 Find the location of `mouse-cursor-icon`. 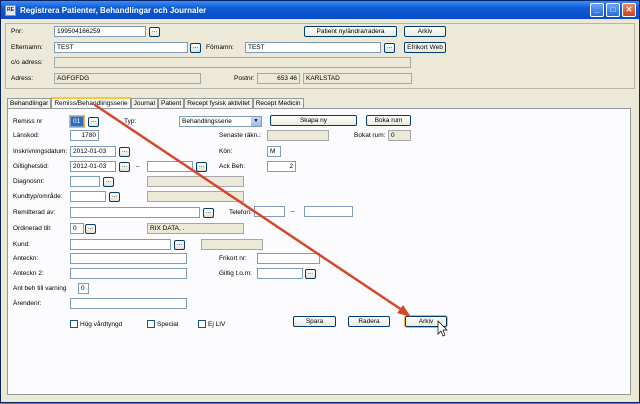

mouse-cursor-icon is located at coordinates (442, 328).